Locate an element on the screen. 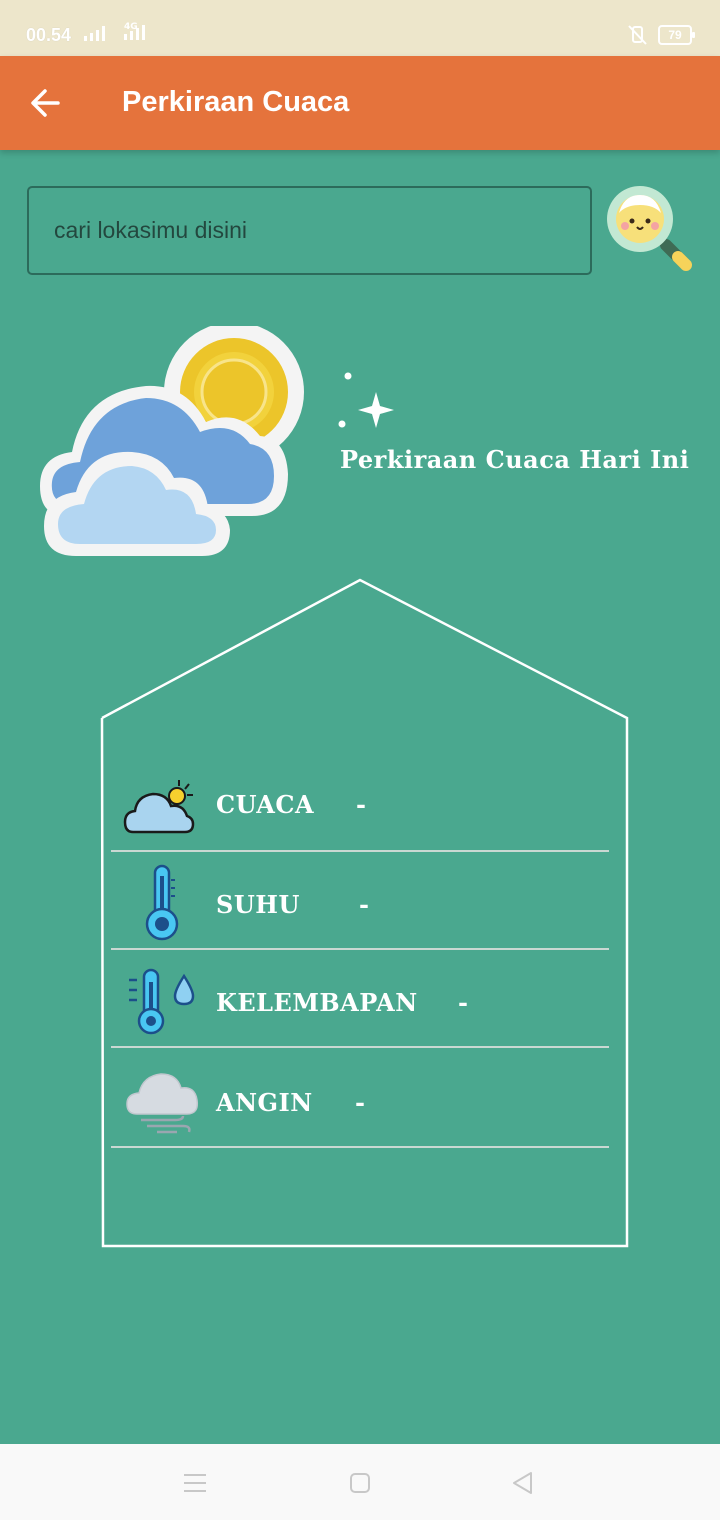 The image size is (720, 1520). info-row-kelembapan: KELEMBAPAN - is located at coordinates (360, 999).